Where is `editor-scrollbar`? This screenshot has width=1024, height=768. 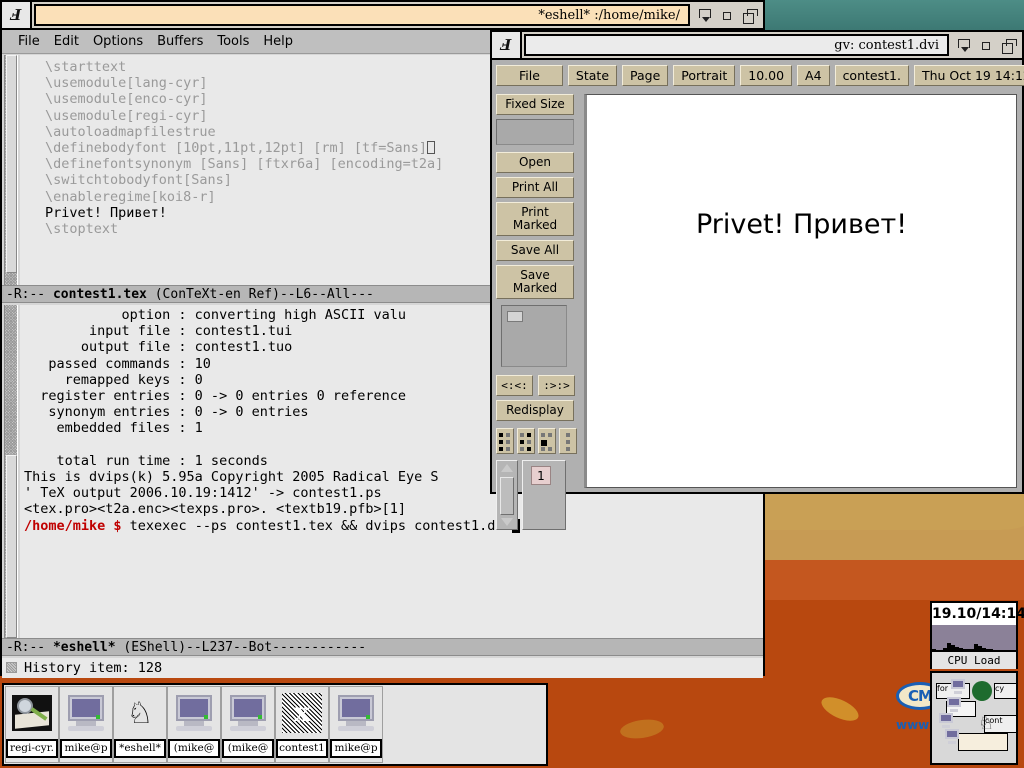 editor-scrollbar is located at coordinates (11, 170).